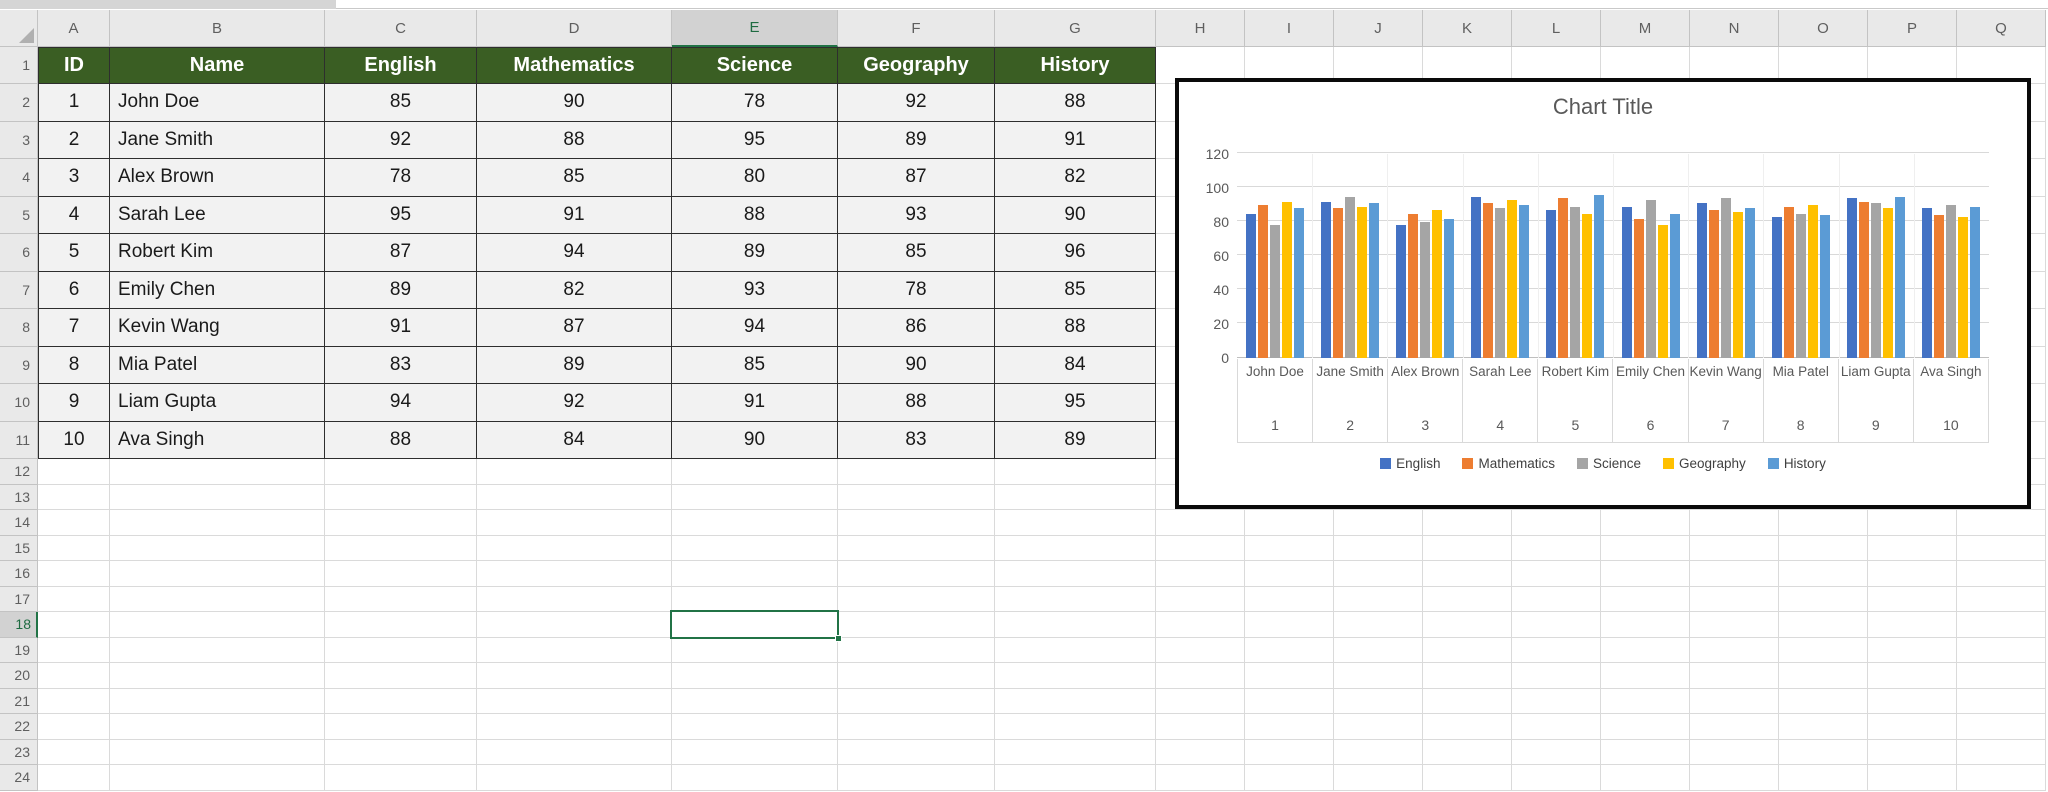 Image resolution: width=2048 pixels, height=792 pixels. What do you see at coordinates (1289, 650) in the screenshot?
I see `cell-I19` at bounding box center [1289, 650].